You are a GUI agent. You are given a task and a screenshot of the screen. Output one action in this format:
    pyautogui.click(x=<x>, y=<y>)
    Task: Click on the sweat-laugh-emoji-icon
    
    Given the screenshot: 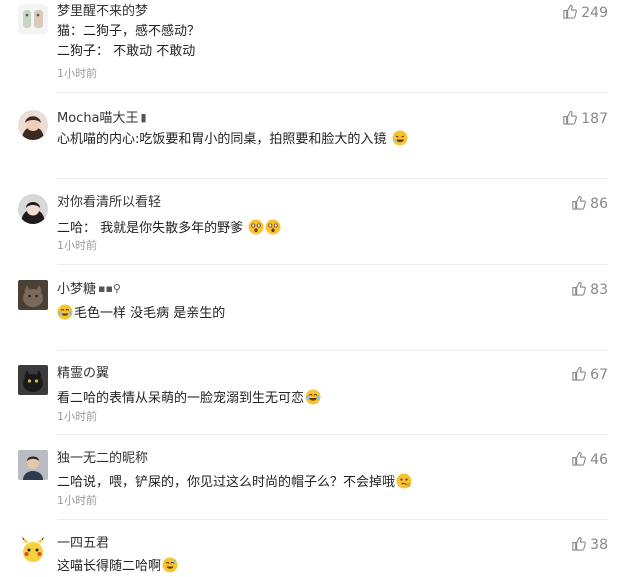 What is the action you would take?
    pyautogui.click(x=170, y=565)
    